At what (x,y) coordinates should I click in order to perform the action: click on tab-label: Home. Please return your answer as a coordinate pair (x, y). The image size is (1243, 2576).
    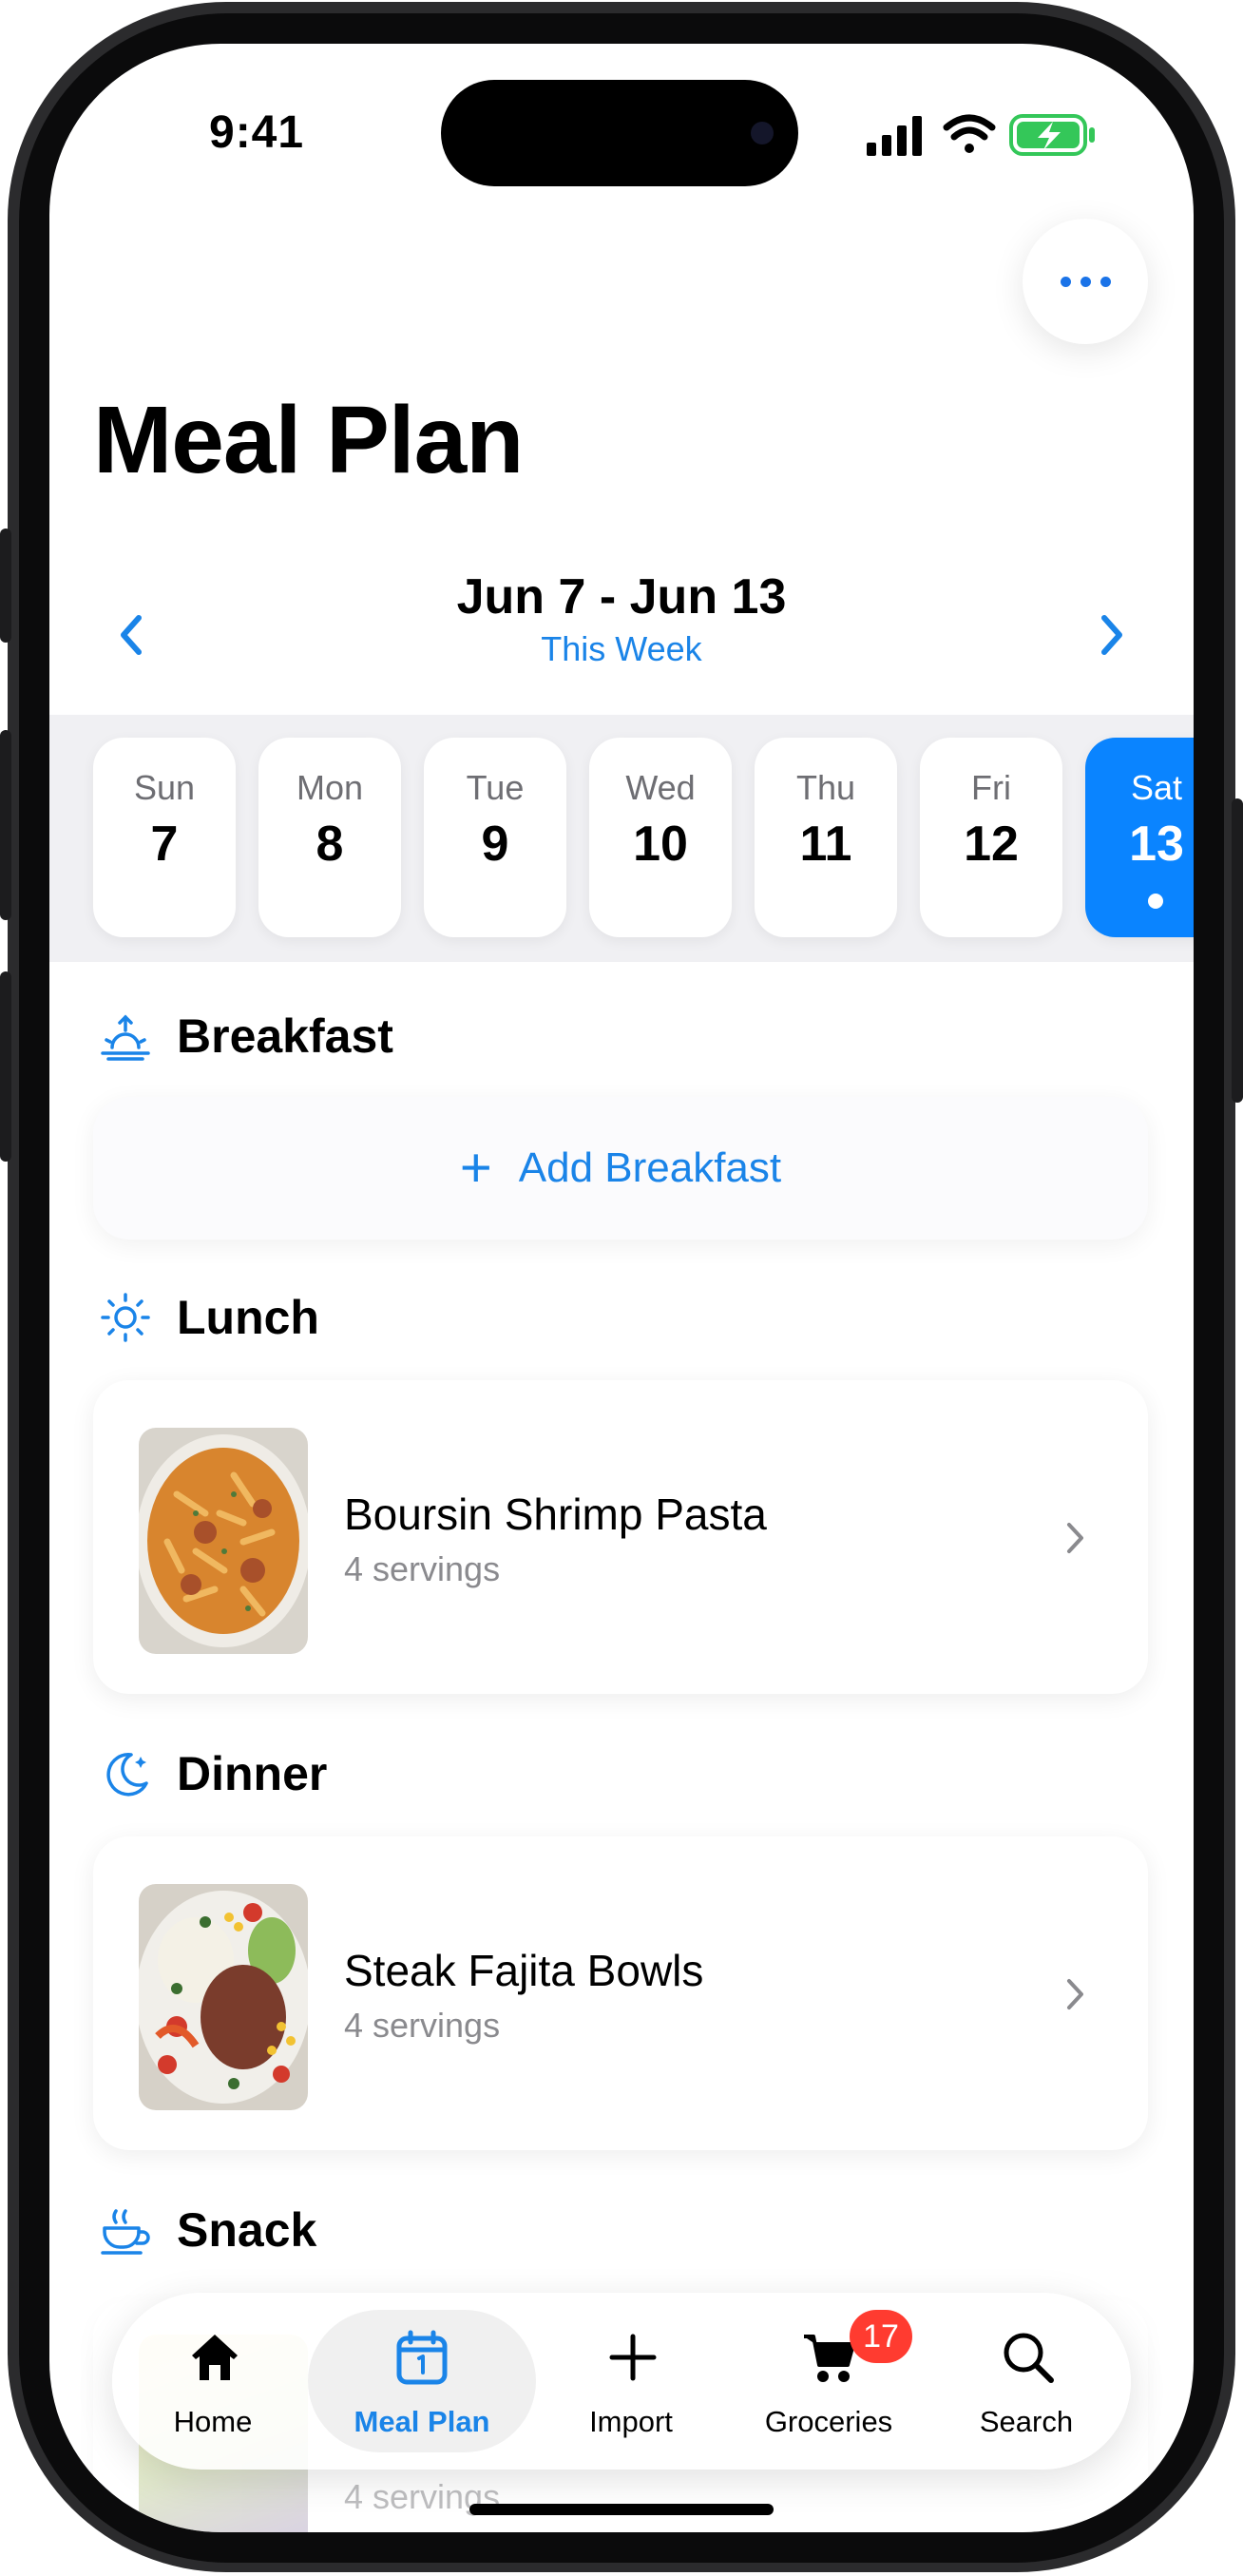
    Looking at the image, I should click on (213, 2421).